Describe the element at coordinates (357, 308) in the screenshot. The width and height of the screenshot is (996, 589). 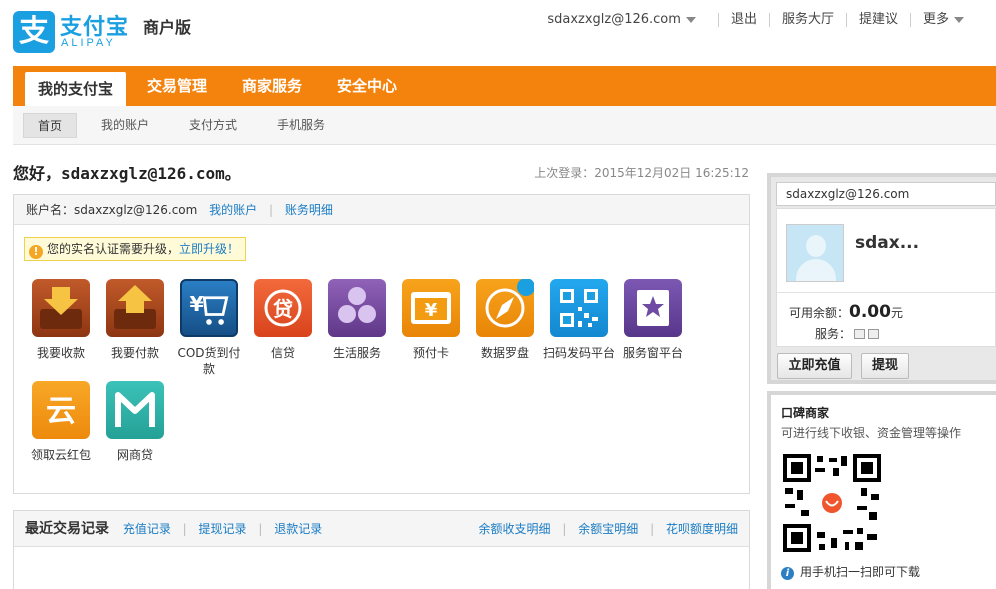
I see `life-service-icon` at that location.